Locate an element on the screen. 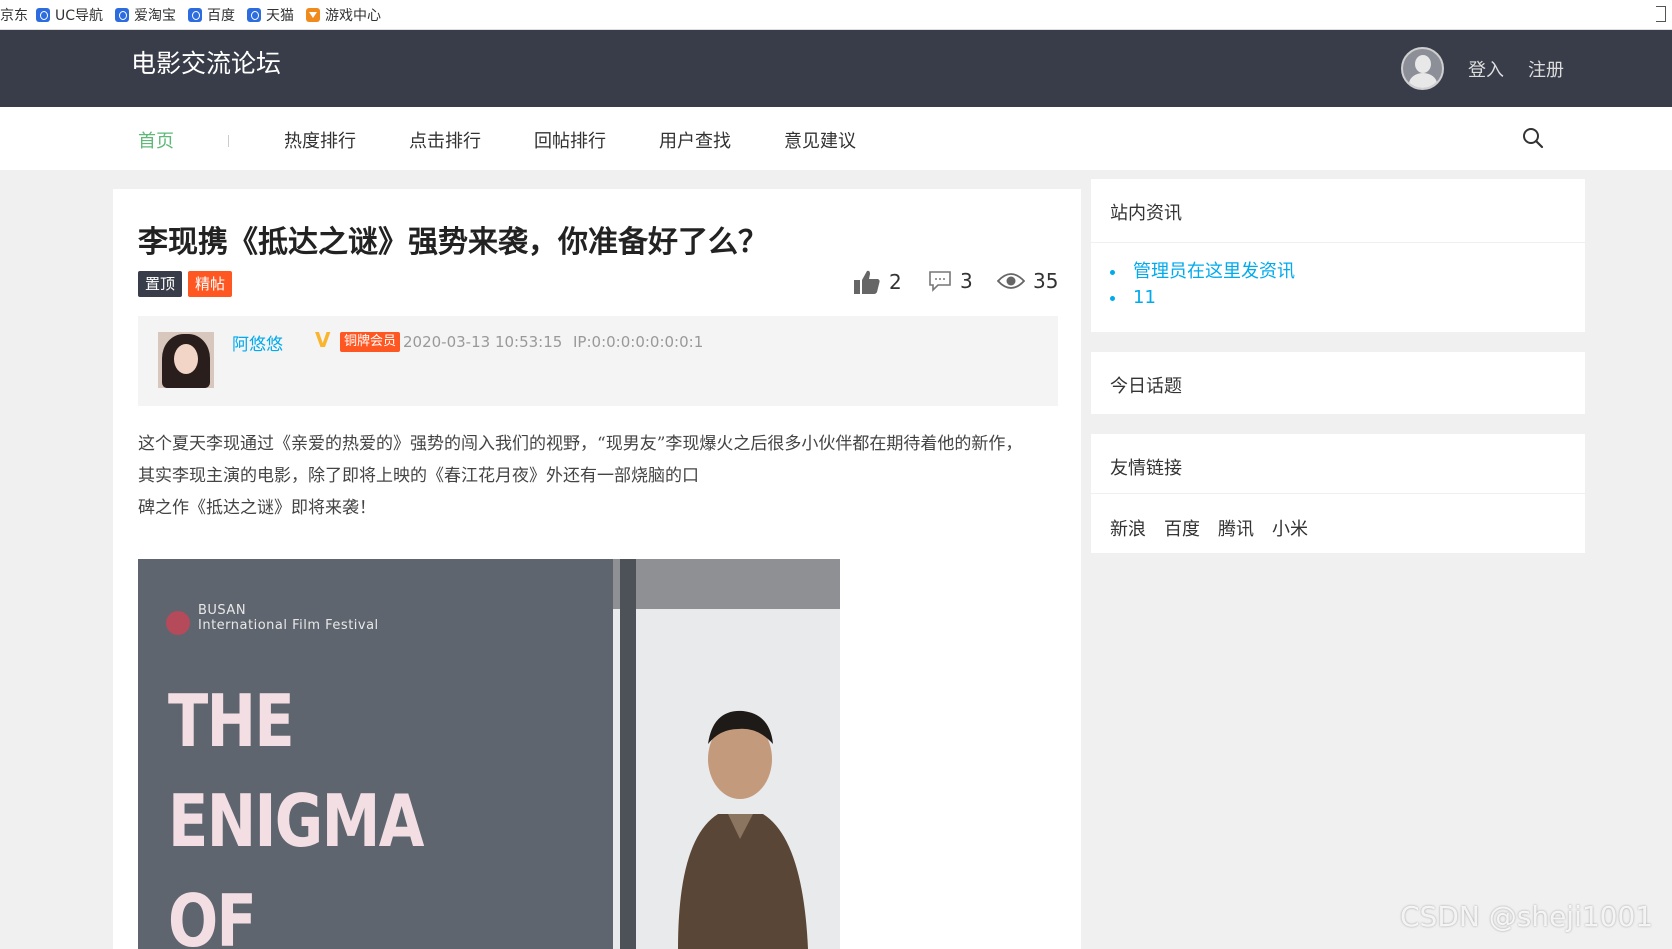  like-count: 2 is located at coordinates (895, 282).